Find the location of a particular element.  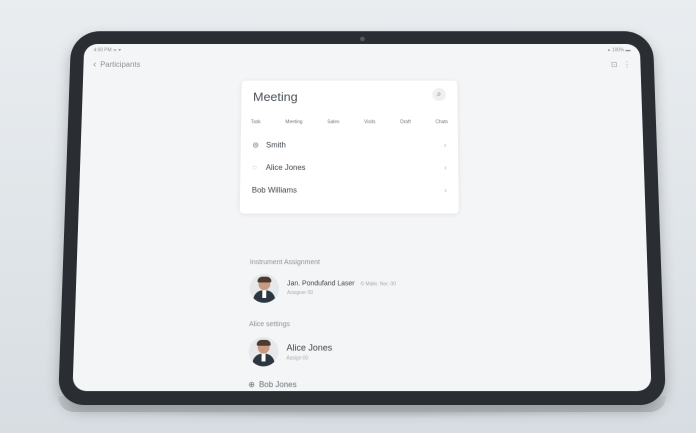

back-button: ‹ Participants is located at coordinates (116, 64).